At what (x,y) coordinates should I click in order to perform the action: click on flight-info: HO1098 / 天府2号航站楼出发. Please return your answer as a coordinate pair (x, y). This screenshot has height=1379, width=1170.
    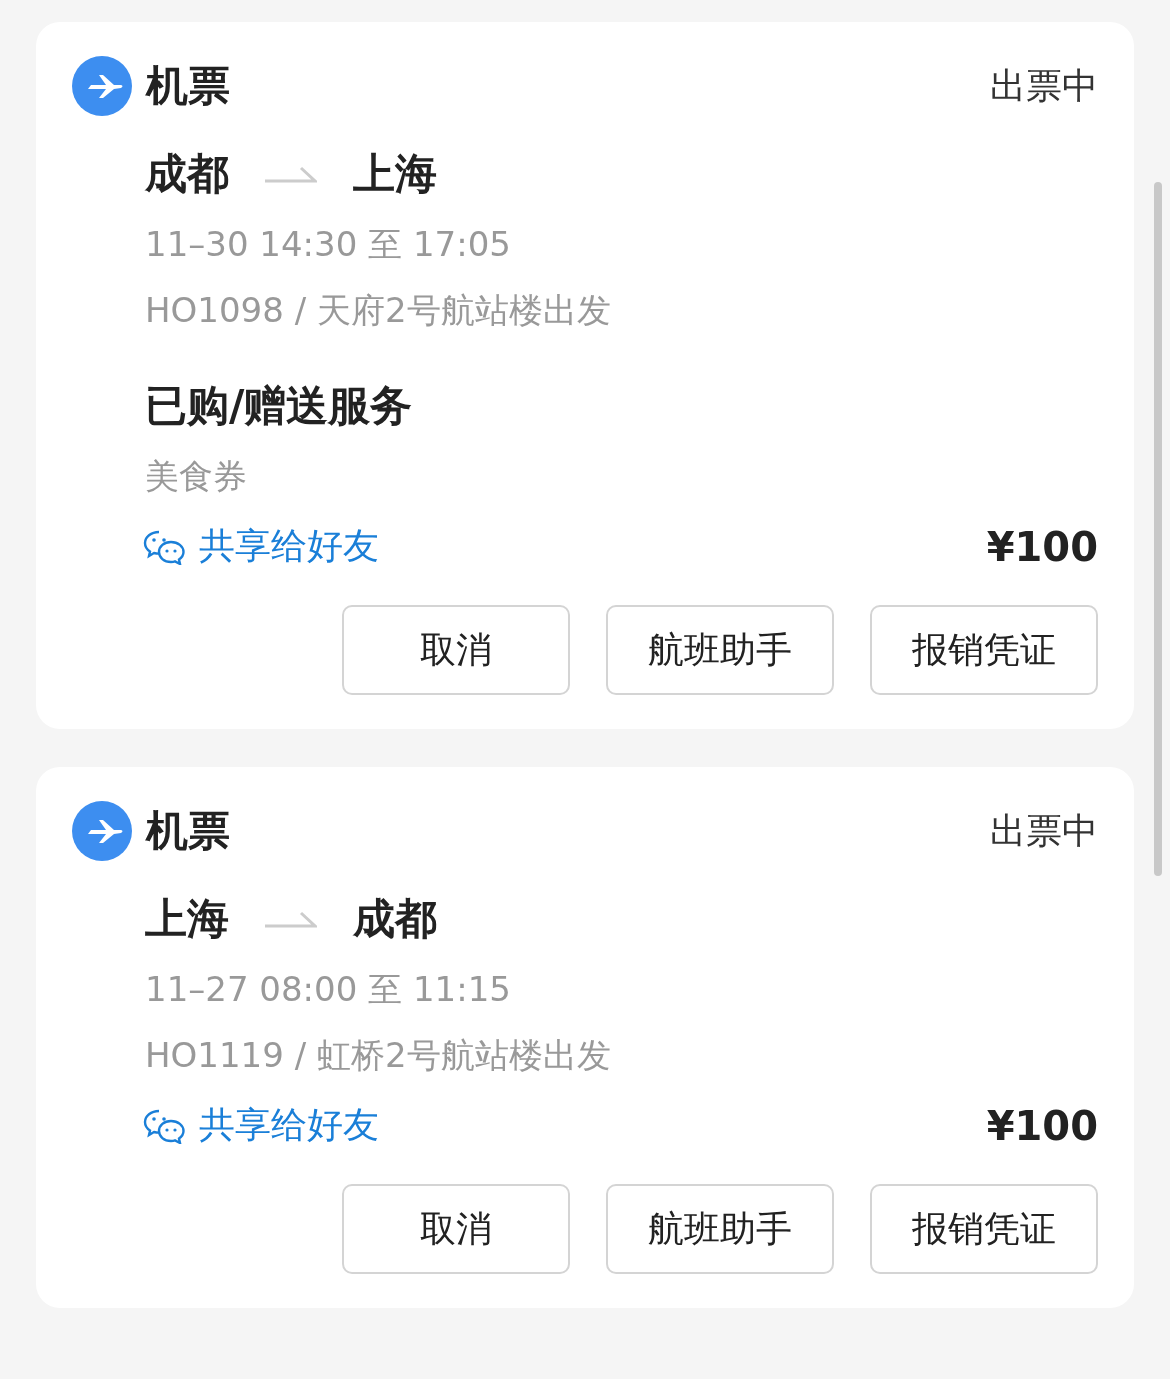
    Looking at the image, I should click on (378, 310).